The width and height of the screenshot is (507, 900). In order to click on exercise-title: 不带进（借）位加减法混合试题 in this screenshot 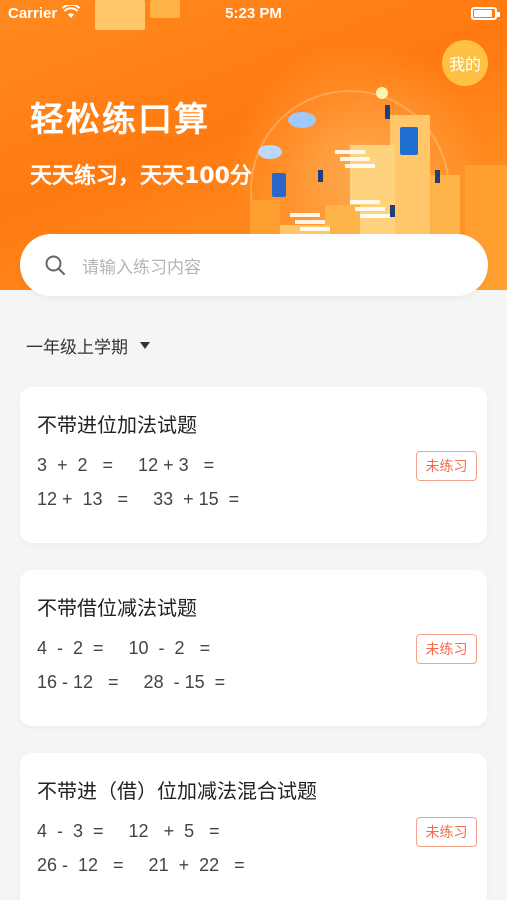, I will do `click(177, 791)`.